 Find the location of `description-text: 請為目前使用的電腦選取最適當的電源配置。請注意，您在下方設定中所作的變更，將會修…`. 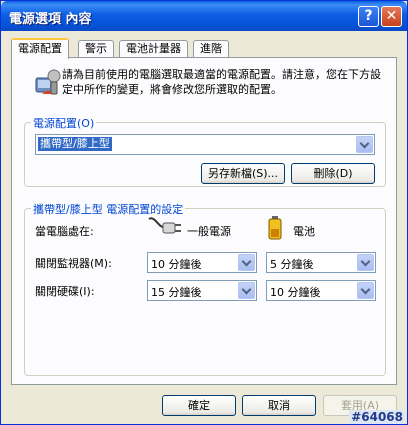

description-text: 請為目前使用的電腦選取最適當的電源配置。請注意，您在下方設定中所作的變更，將會修… is located at coordinates (221, 82).